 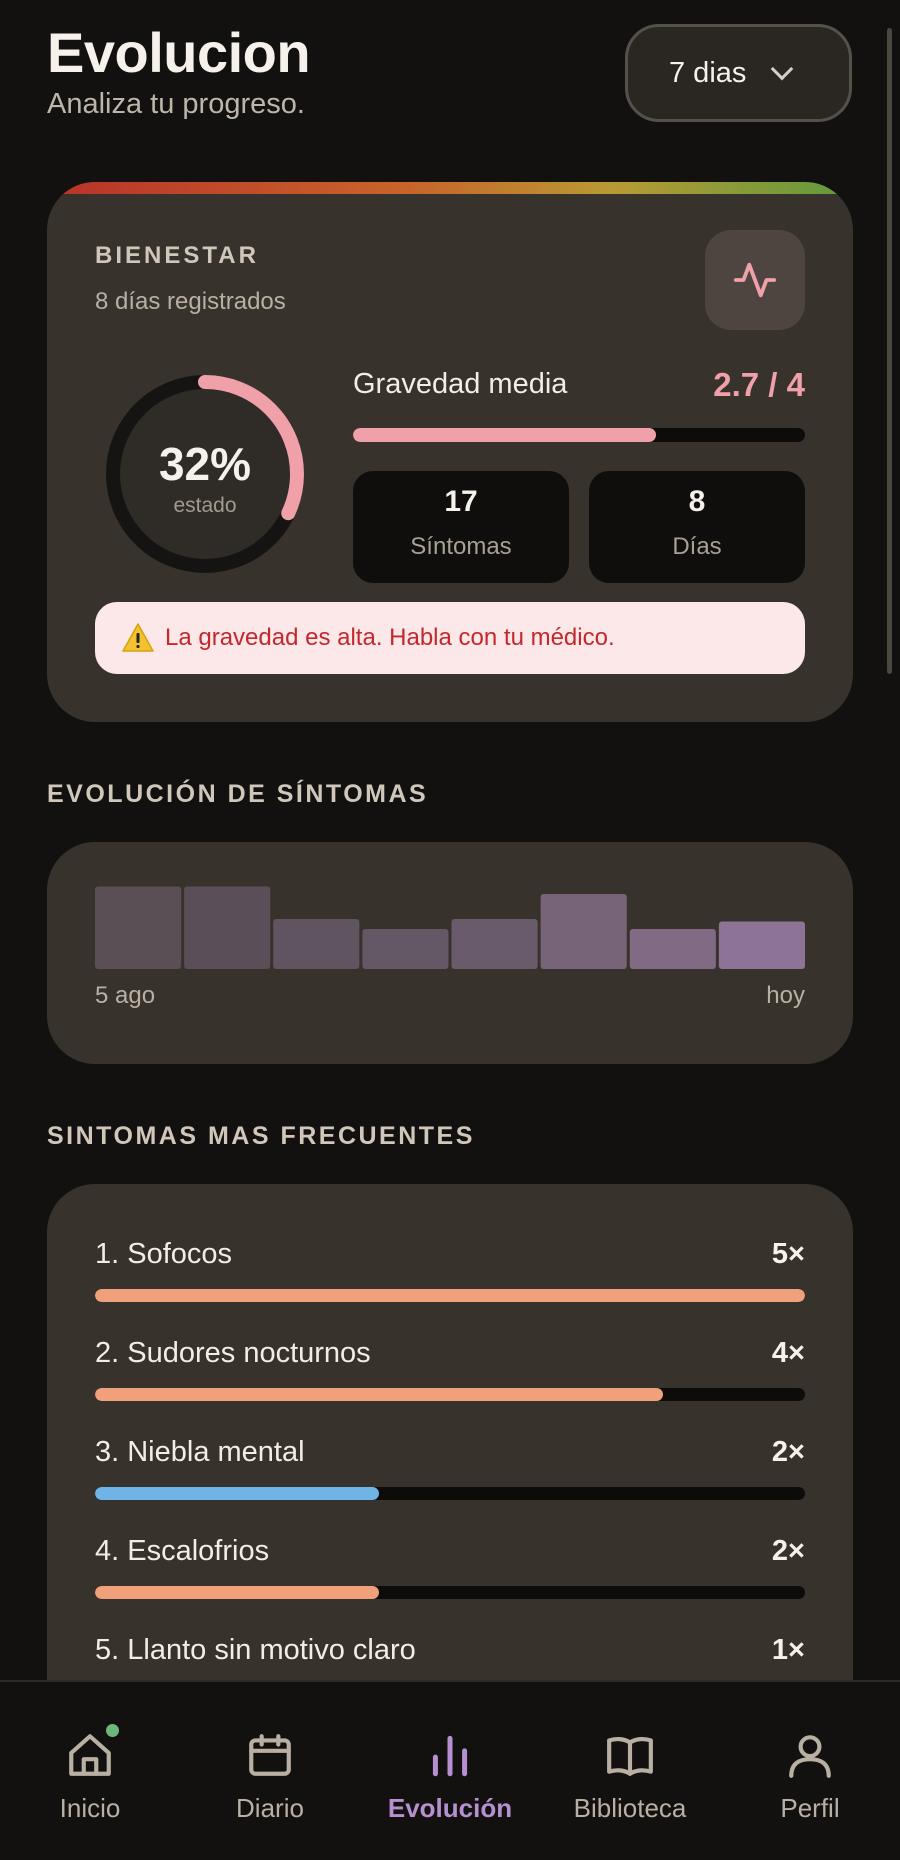 I want to click on symptom-count: 5×, so click(x=788, y=1254).